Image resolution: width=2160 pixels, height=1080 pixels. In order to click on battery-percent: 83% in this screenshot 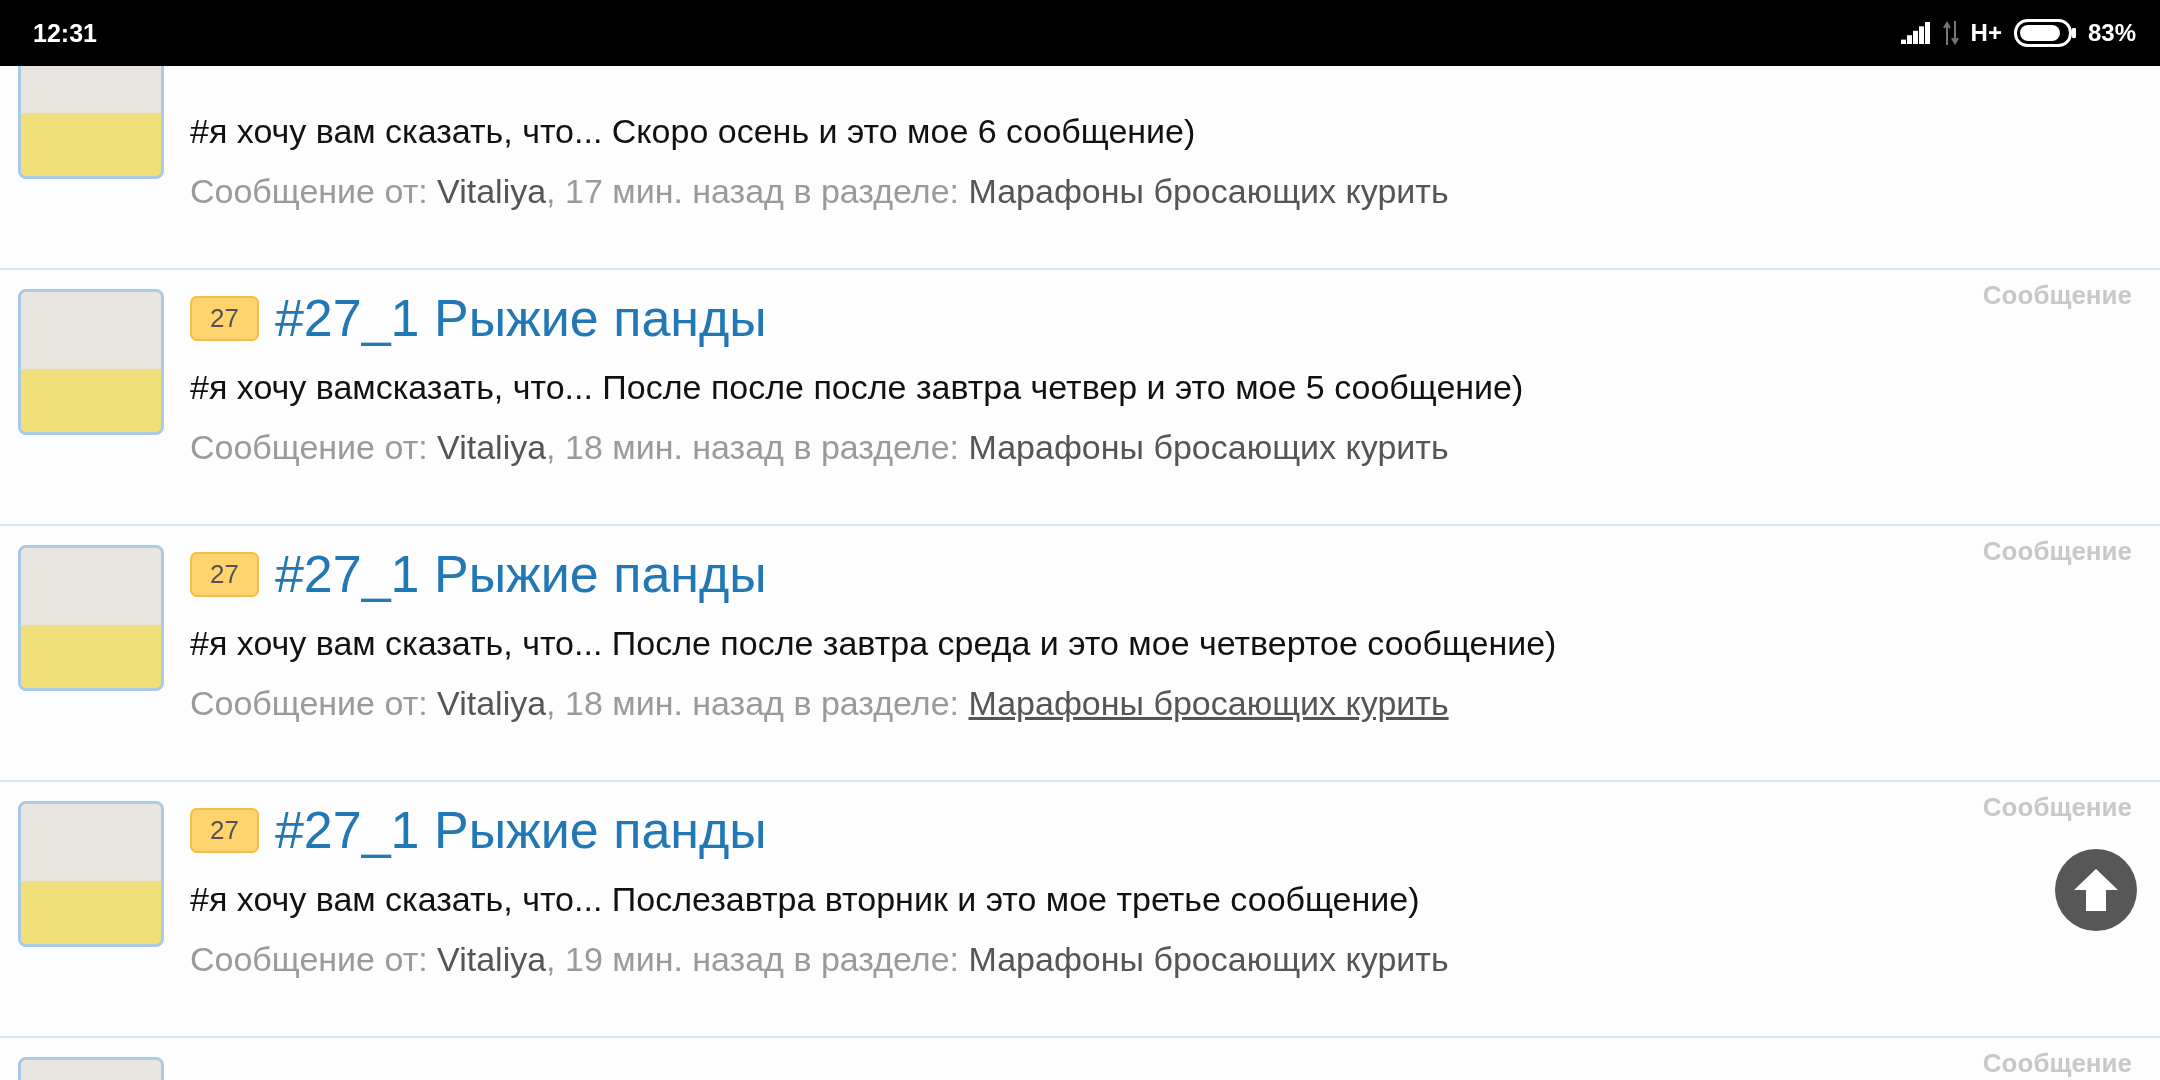, I will do `click(2111, 33)`.